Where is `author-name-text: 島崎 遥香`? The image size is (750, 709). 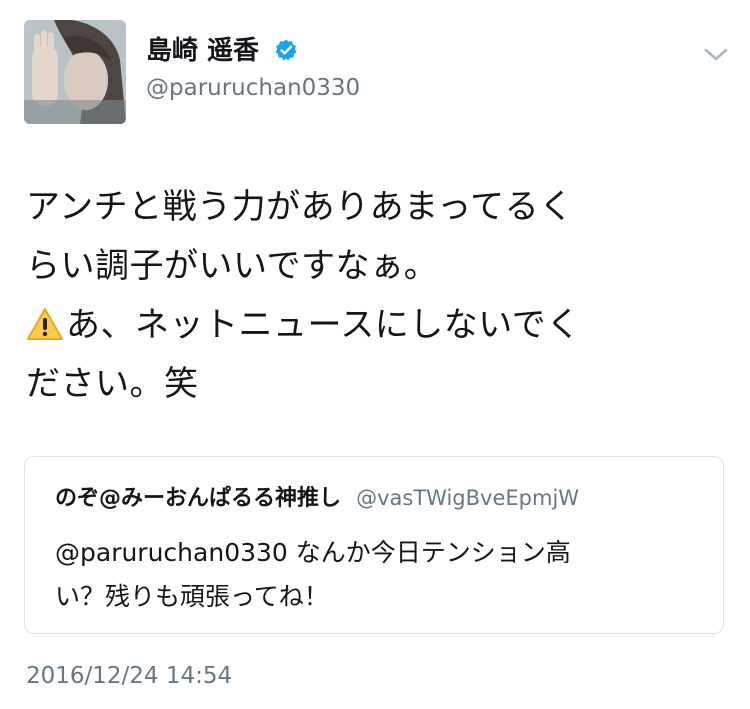
author-name-text: 島崎 遥香 is located at coordinates (203, 51).